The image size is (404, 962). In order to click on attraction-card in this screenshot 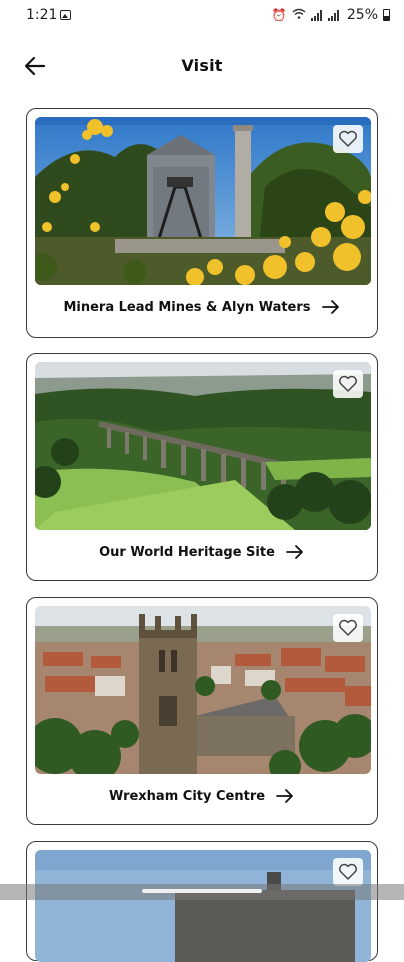, I will do `click(202, 901)`.